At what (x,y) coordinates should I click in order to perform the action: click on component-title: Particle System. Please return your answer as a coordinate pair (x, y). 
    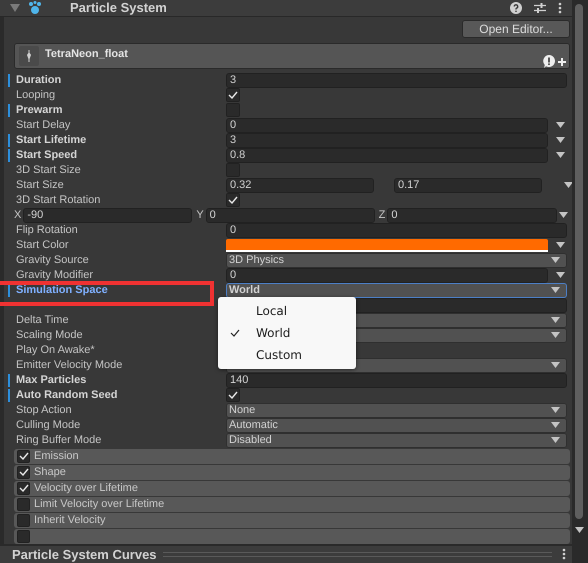
    Looking at the image, I should click on (118, 8).